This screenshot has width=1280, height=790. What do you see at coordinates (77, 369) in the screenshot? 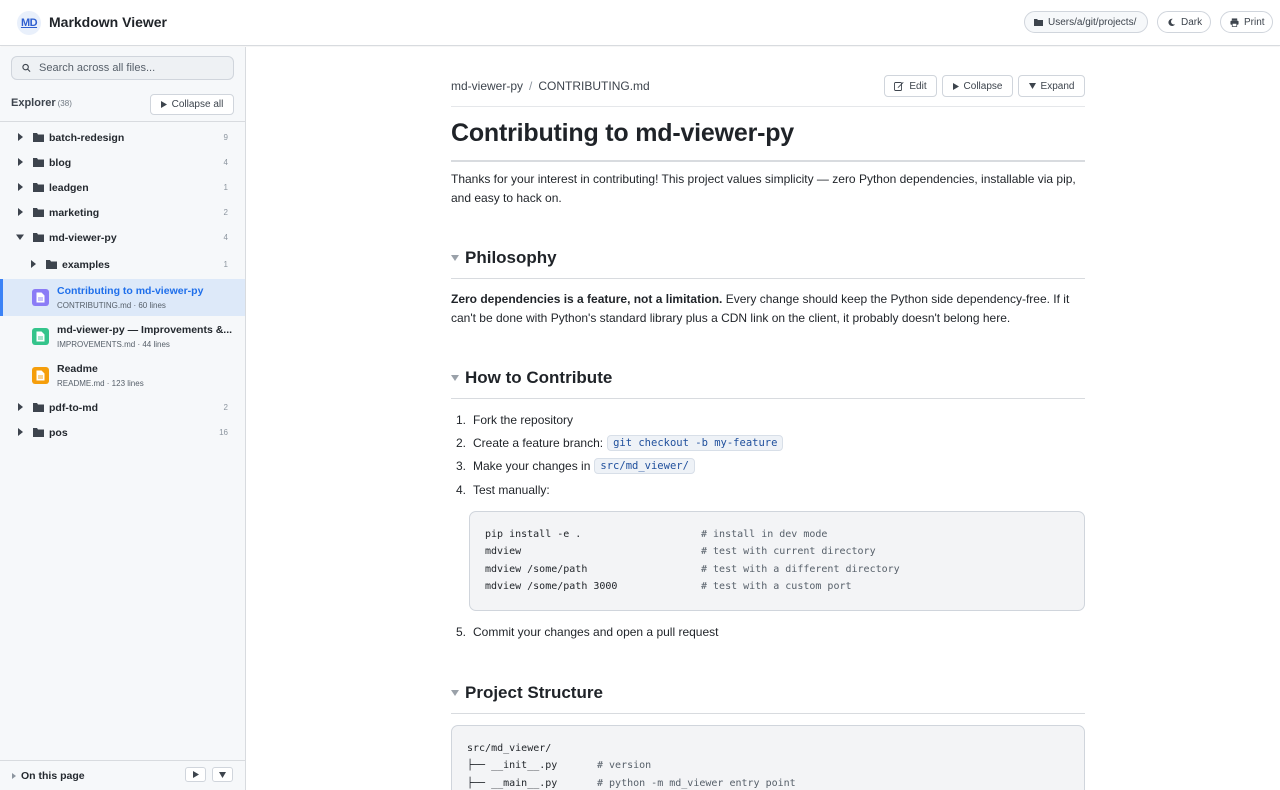
I see `file-title: Readme` at bounding box center [77, 369].